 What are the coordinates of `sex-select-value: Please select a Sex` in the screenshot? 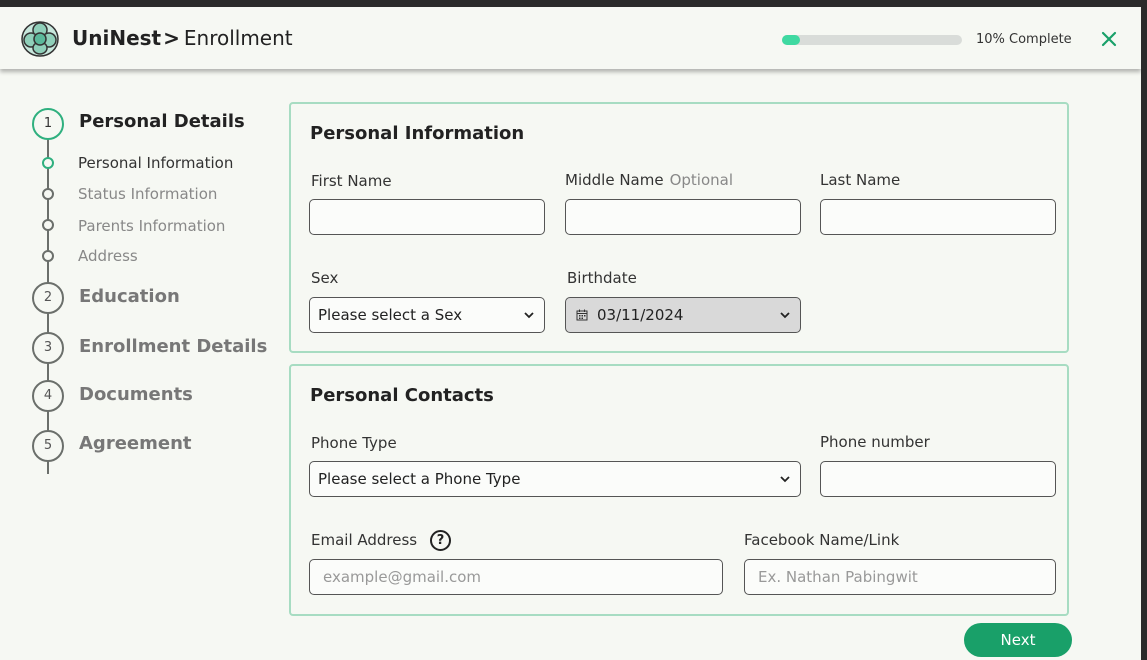 It's located at (390, 315).